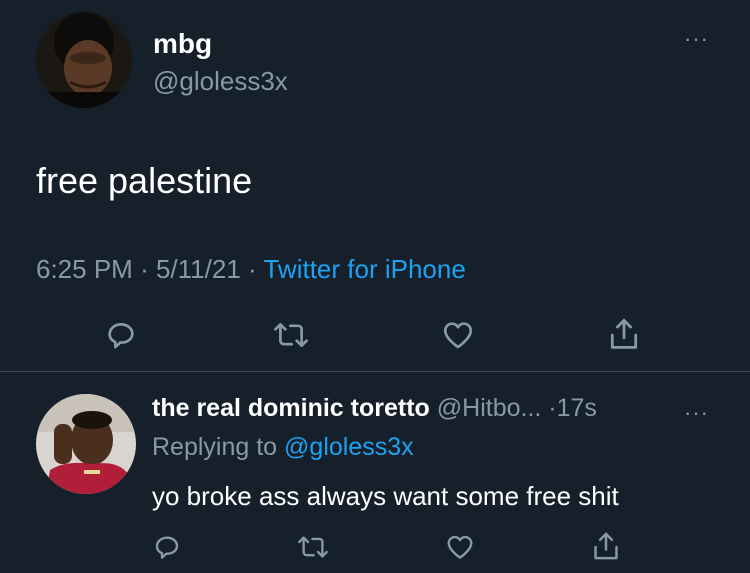 The height and width of the screenshot is (573, 750). Describe the element at coordinates (283, 447) in the screenshot. I see `replying-to: Replying to @gloless3x` at that location.